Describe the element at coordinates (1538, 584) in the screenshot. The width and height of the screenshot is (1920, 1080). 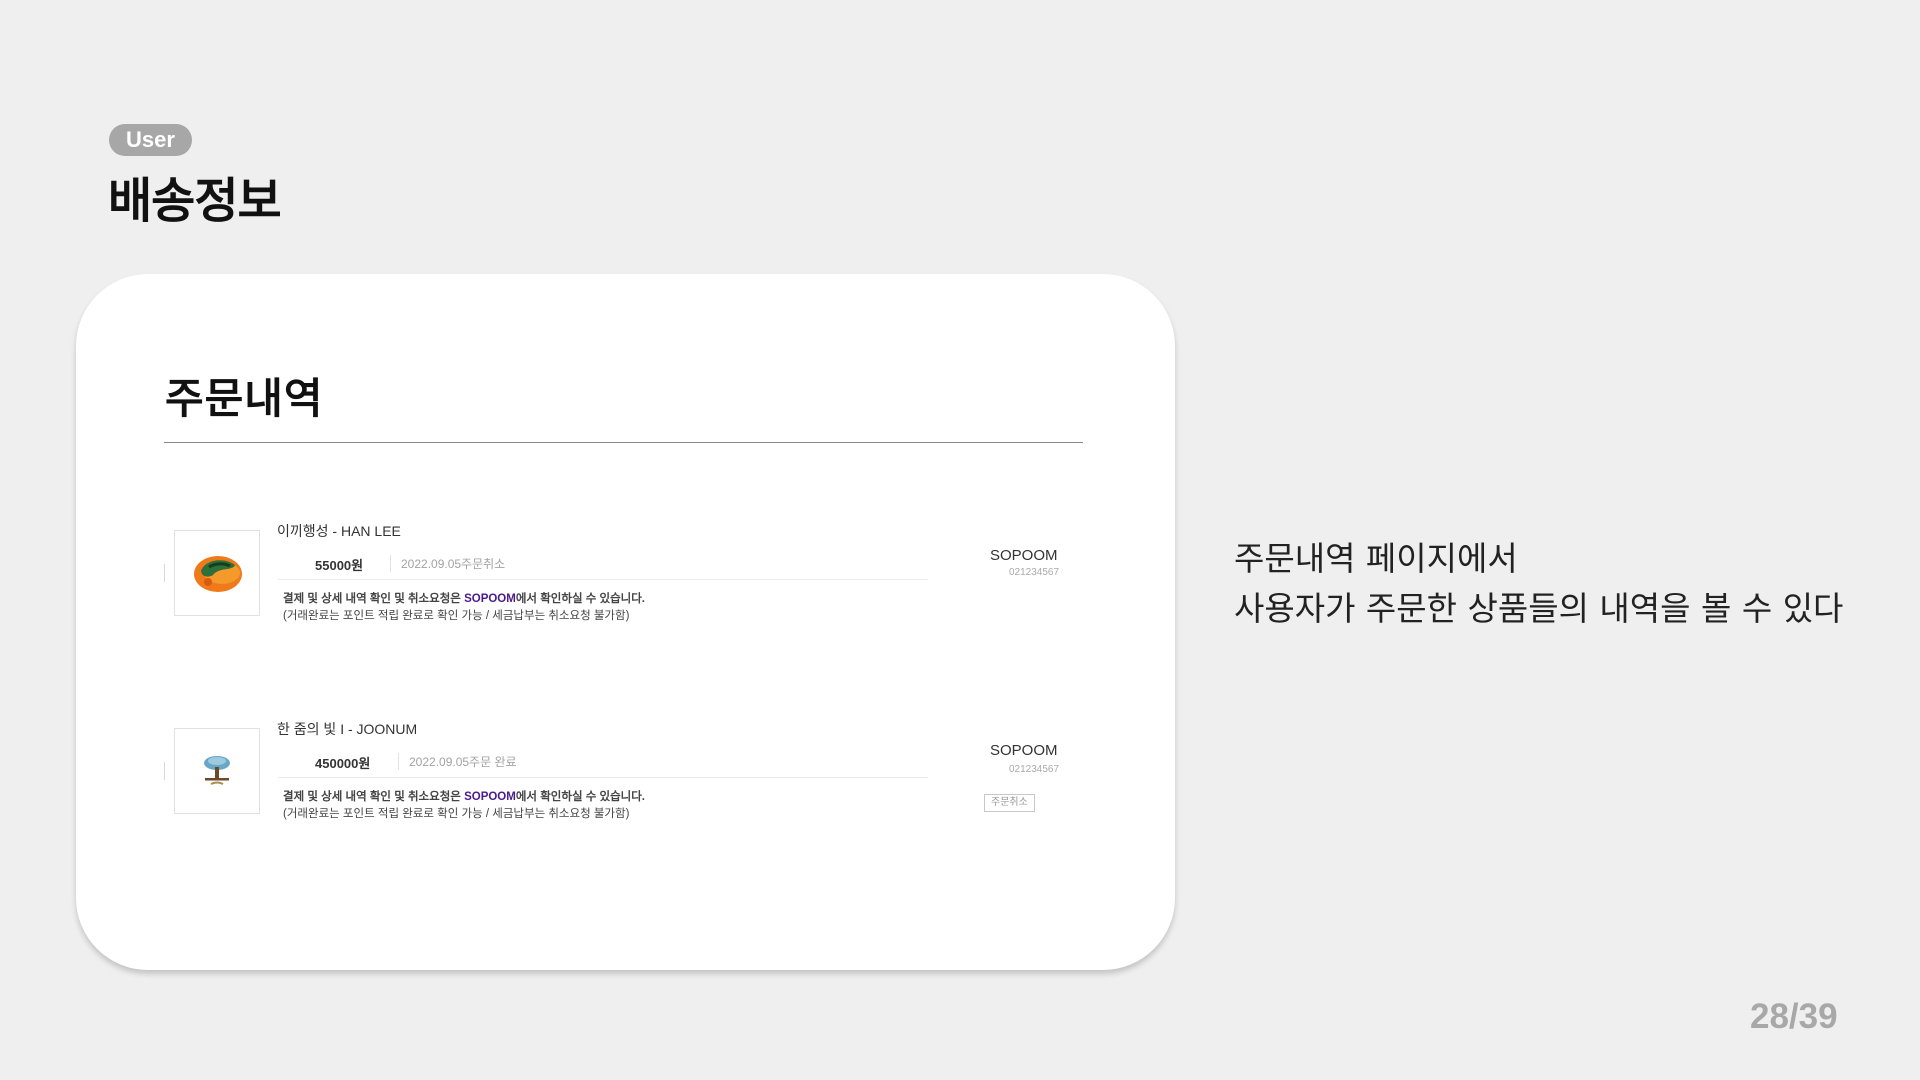
I see `slide-description: 주문내역 페이지에서 사용자가 주문한 상품들의 내역을 볼 수 있다` at that location.